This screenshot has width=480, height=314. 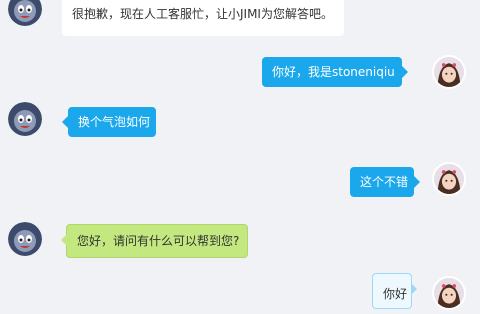 I want to click on message-bubble-text: 你好，我是stoneniqiu, so click(x=335, y=72).